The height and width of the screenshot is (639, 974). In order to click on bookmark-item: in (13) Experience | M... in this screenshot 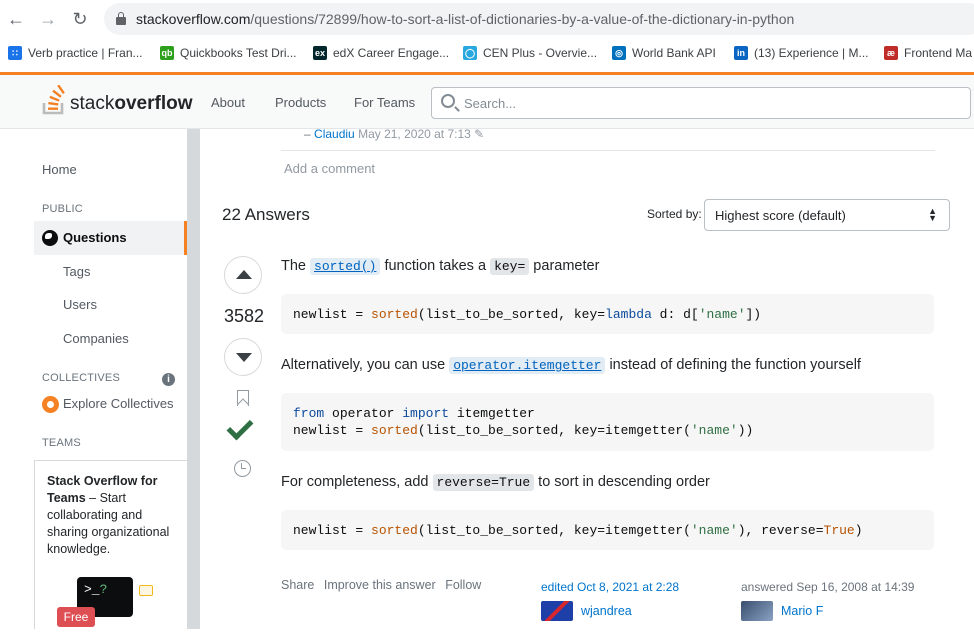, I will do `click(801, 53)`.